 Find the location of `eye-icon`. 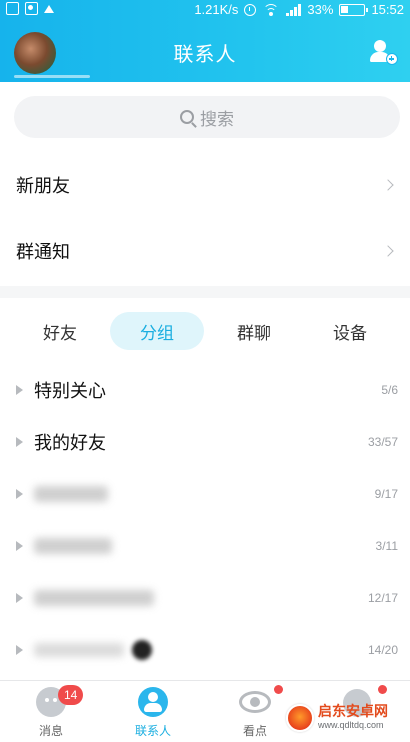

eye-icon is located at coordinates (255, 702).